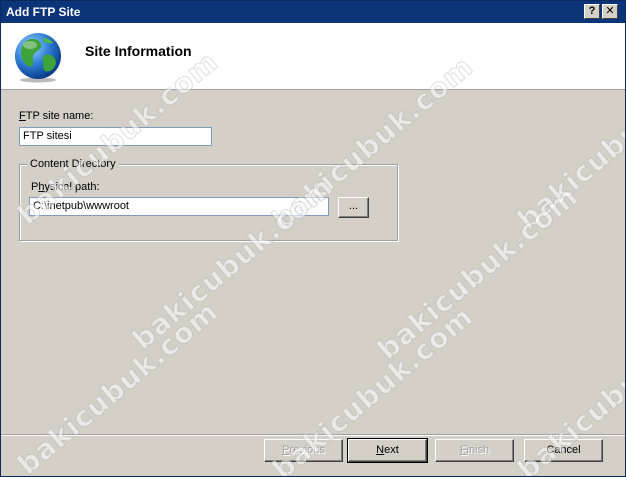 This screenshot has width=626, height=477. I want to click on next-button: Next, so click(387, 450).